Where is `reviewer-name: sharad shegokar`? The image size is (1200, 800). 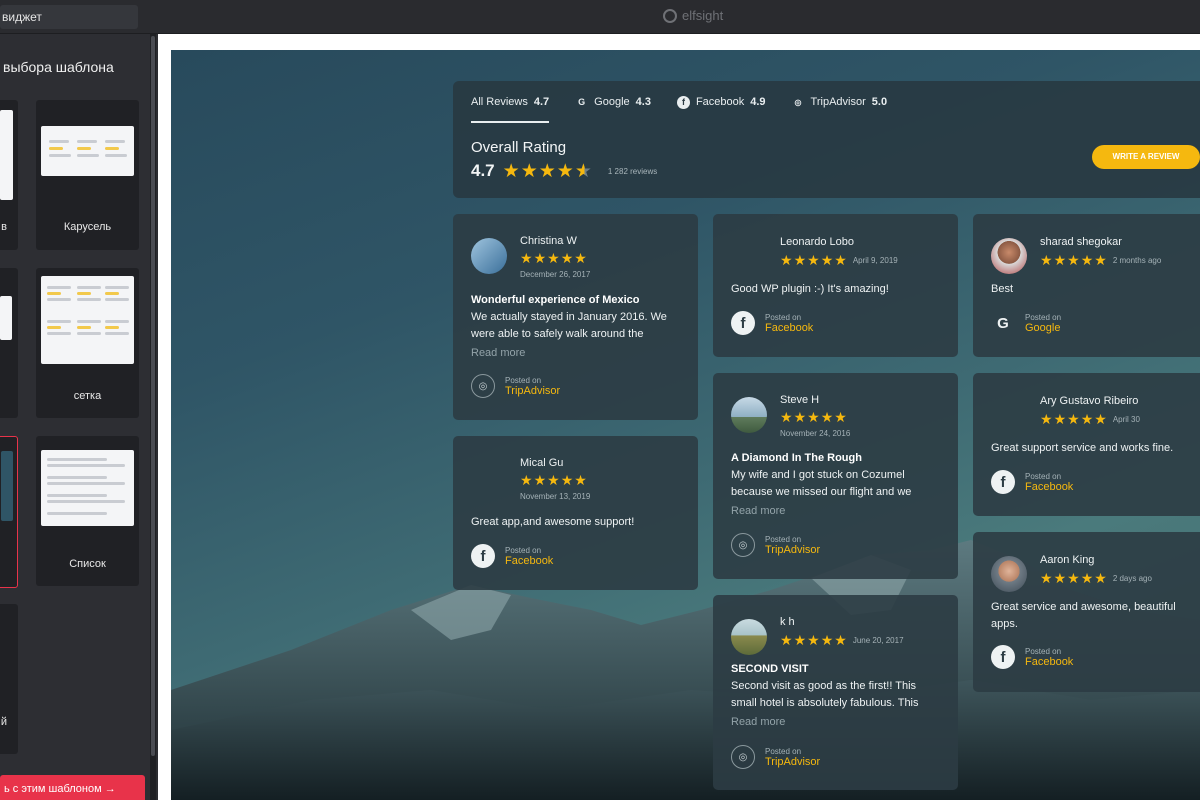
reviewer-name: sharad shegokar is located at coordinates (1081, 242).